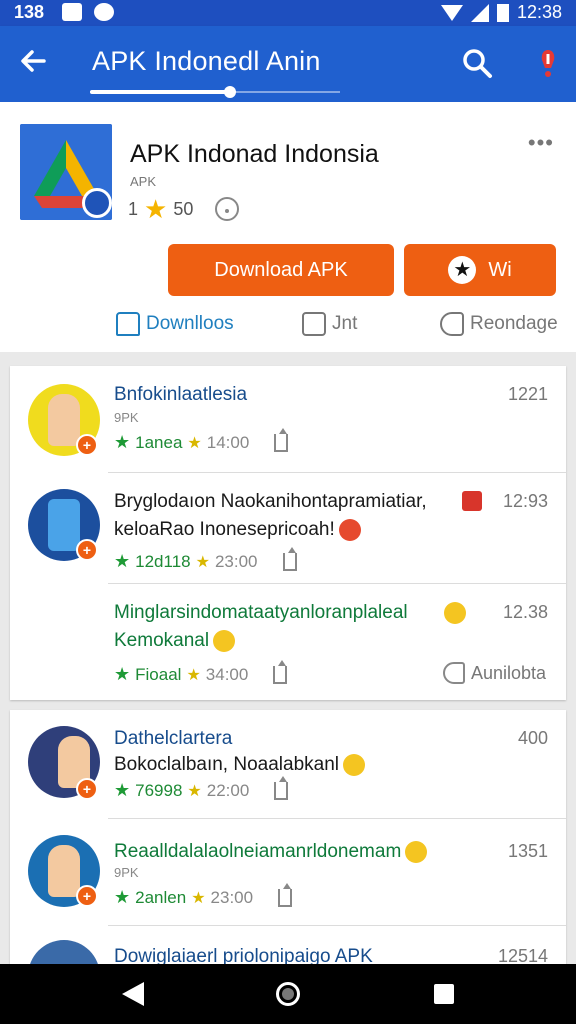  I want to click on item-share-action: Aunilobta, so click(494, 673).